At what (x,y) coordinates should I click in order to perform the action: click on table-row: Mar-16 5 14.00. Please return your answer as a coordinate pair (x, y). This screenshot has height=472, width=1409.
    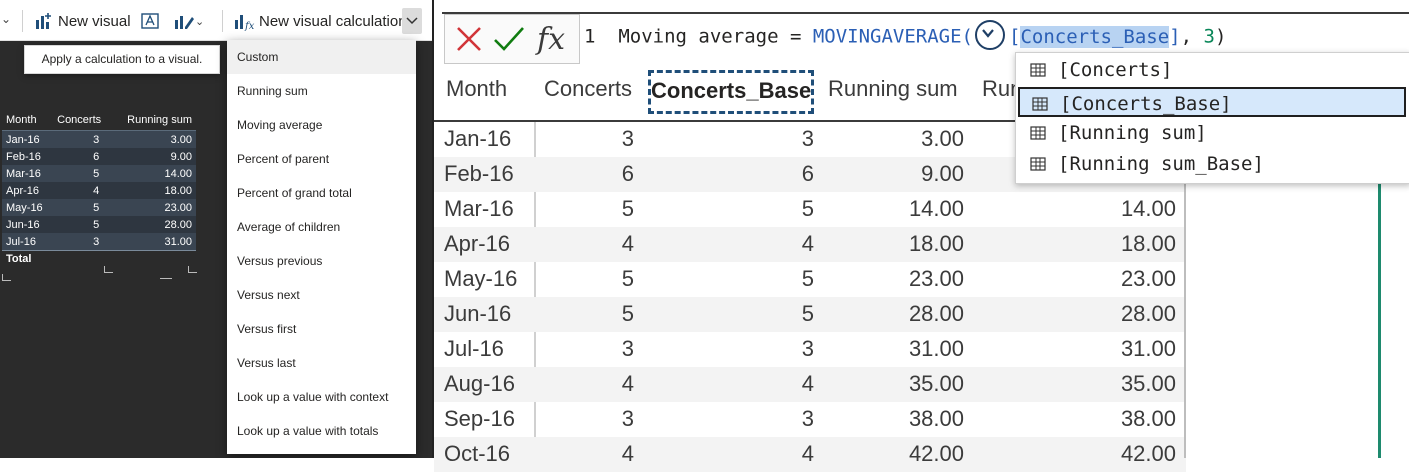
    Looking at the image, I should click on (99, 173).